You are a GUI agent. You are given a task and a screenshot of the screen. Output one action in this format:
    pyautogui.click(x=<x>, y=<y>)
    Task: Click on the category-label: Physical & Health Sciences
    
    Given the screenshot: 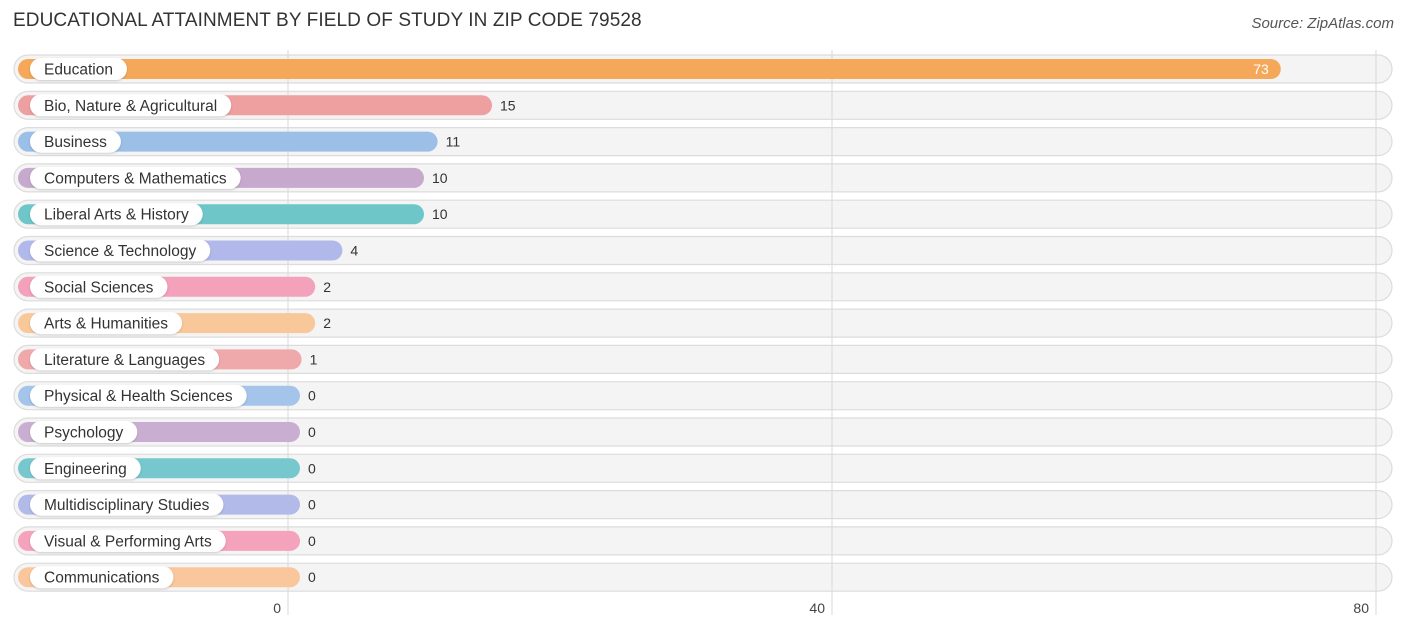 What is the action you would take?
    pyautogui.click(x=138, y=396)
    